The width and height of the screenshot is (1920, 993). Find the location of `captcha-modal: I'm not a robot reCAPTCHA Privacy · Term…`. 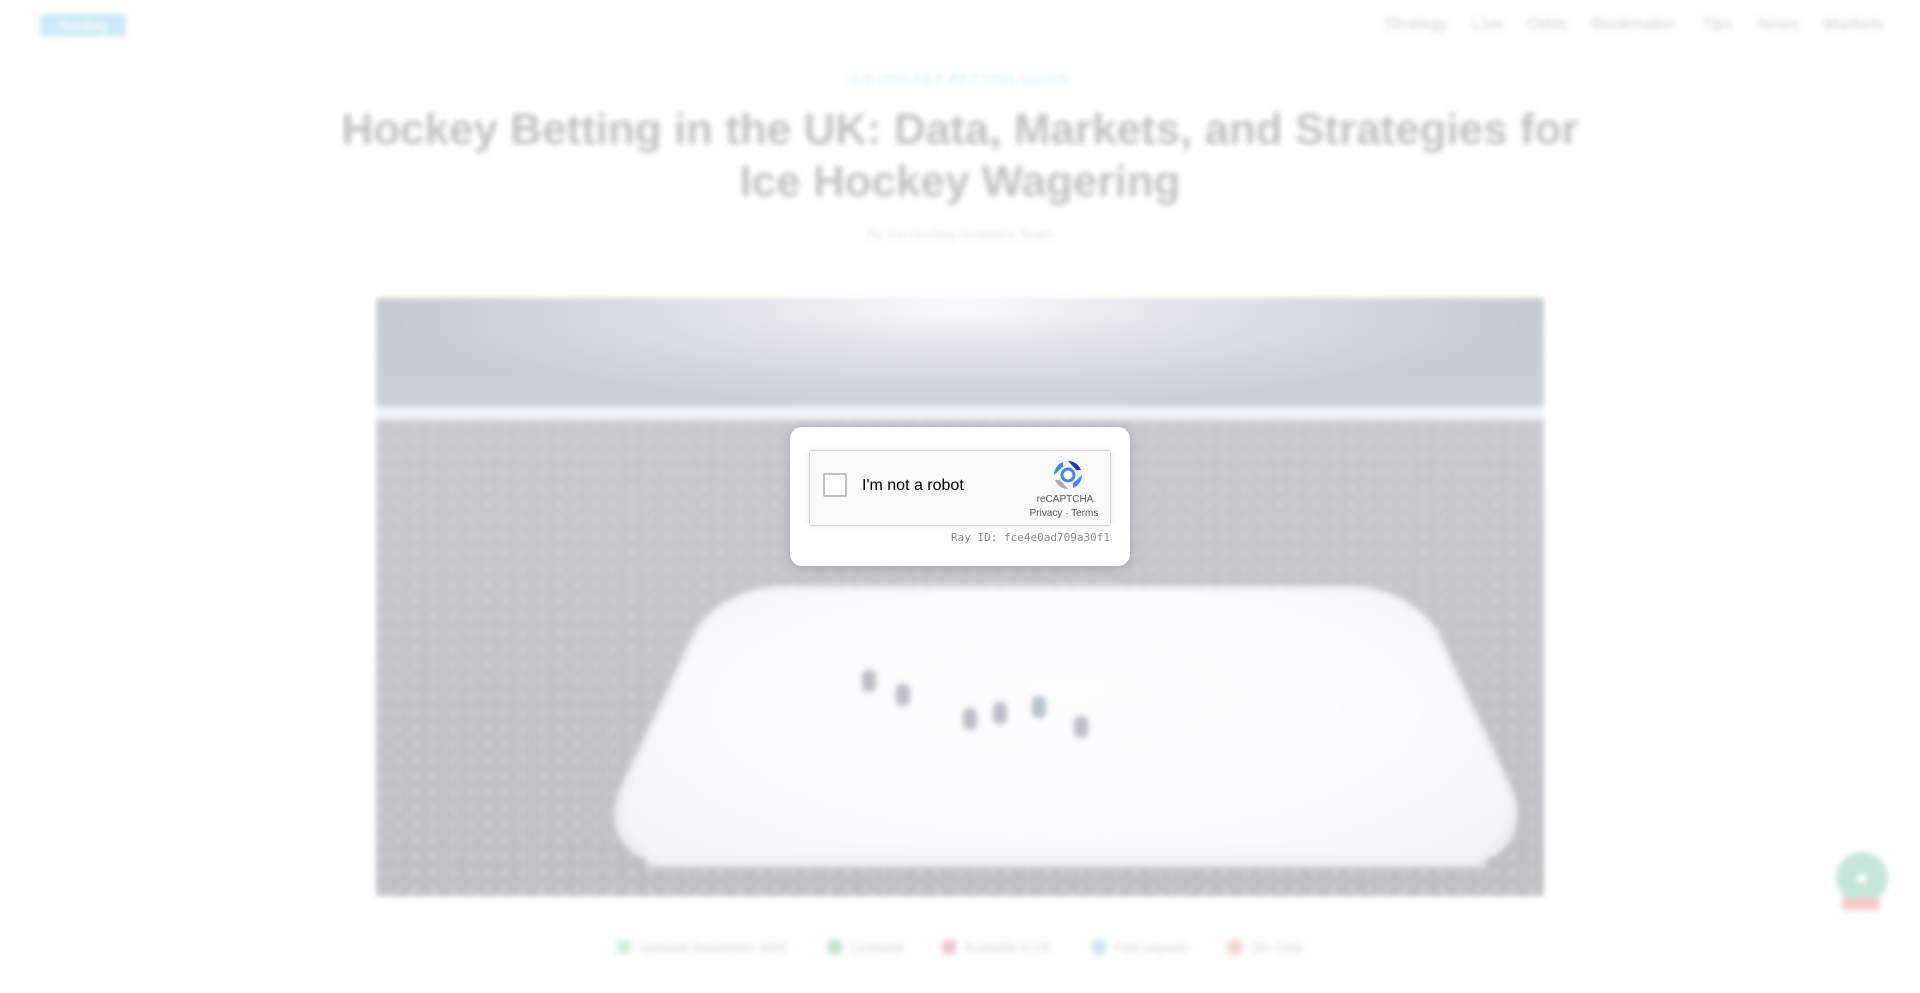

captcha-modal: I'm not a robot reCAPTCHA Privacy · Term… is located at coordinates (960, 496).